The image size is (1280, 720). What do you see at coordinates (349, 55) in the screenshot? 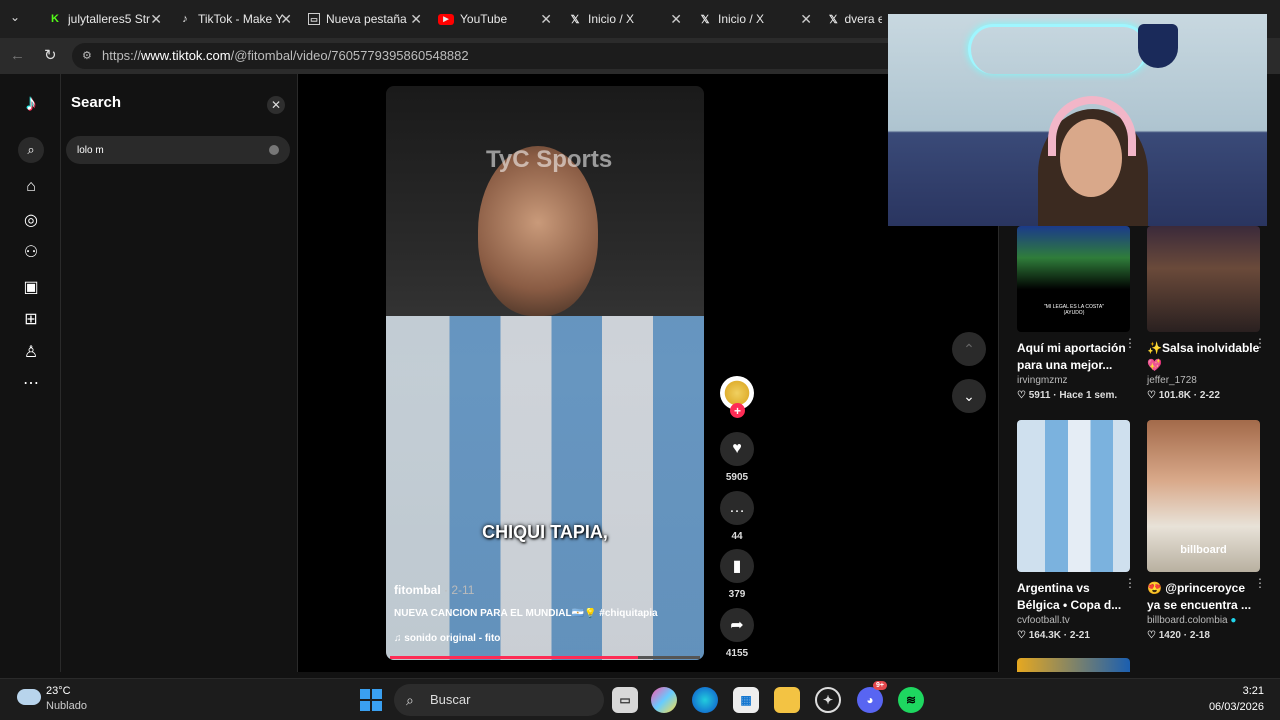
I see `url-path: /@fitombal/video/7605779395860548882` at bounding box center [349, 55].